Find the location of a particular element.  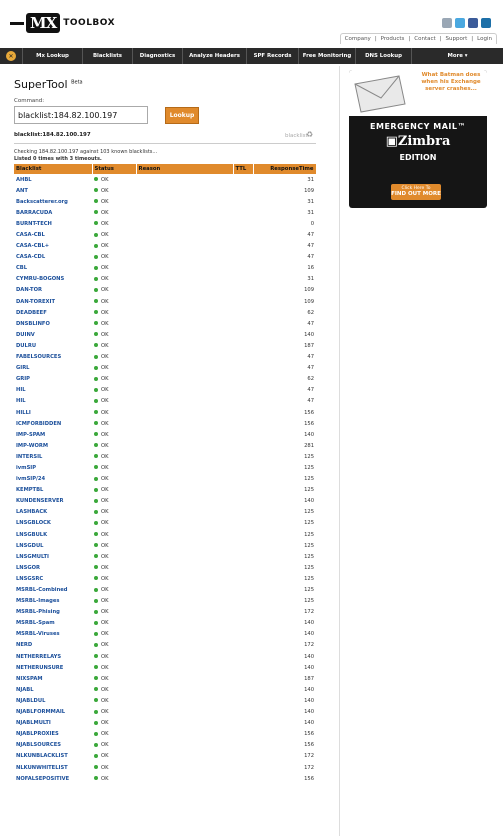

link-login: Login is located at coordinates (484, 39).